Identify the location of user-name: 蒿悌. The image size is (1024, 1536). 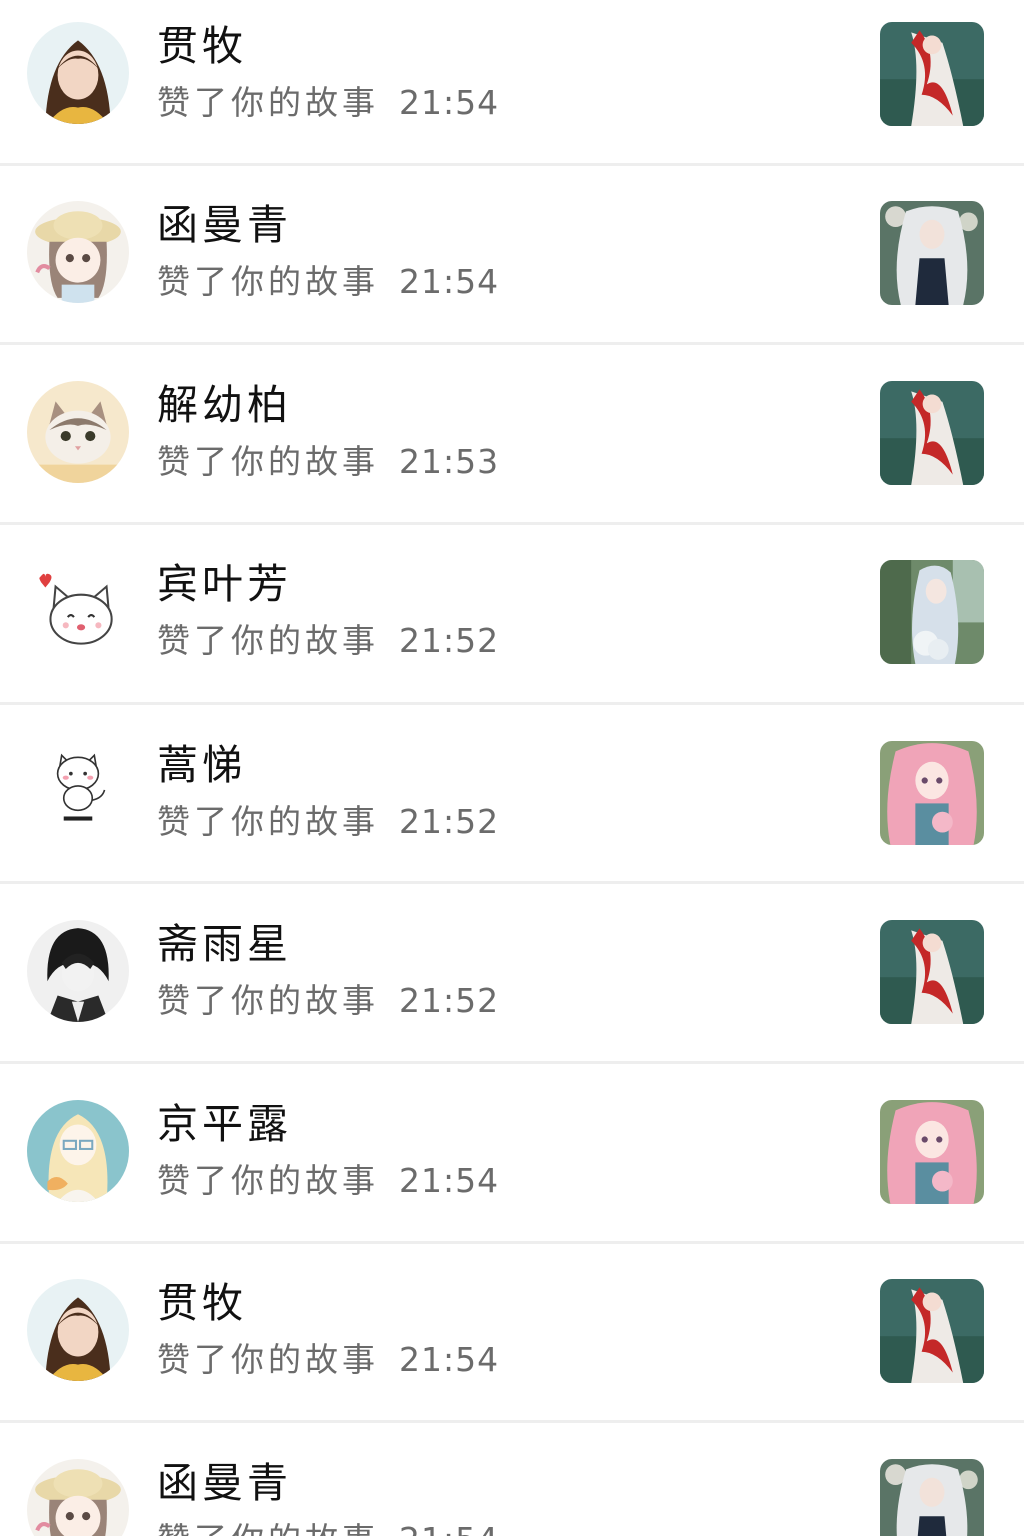
(202, 765).